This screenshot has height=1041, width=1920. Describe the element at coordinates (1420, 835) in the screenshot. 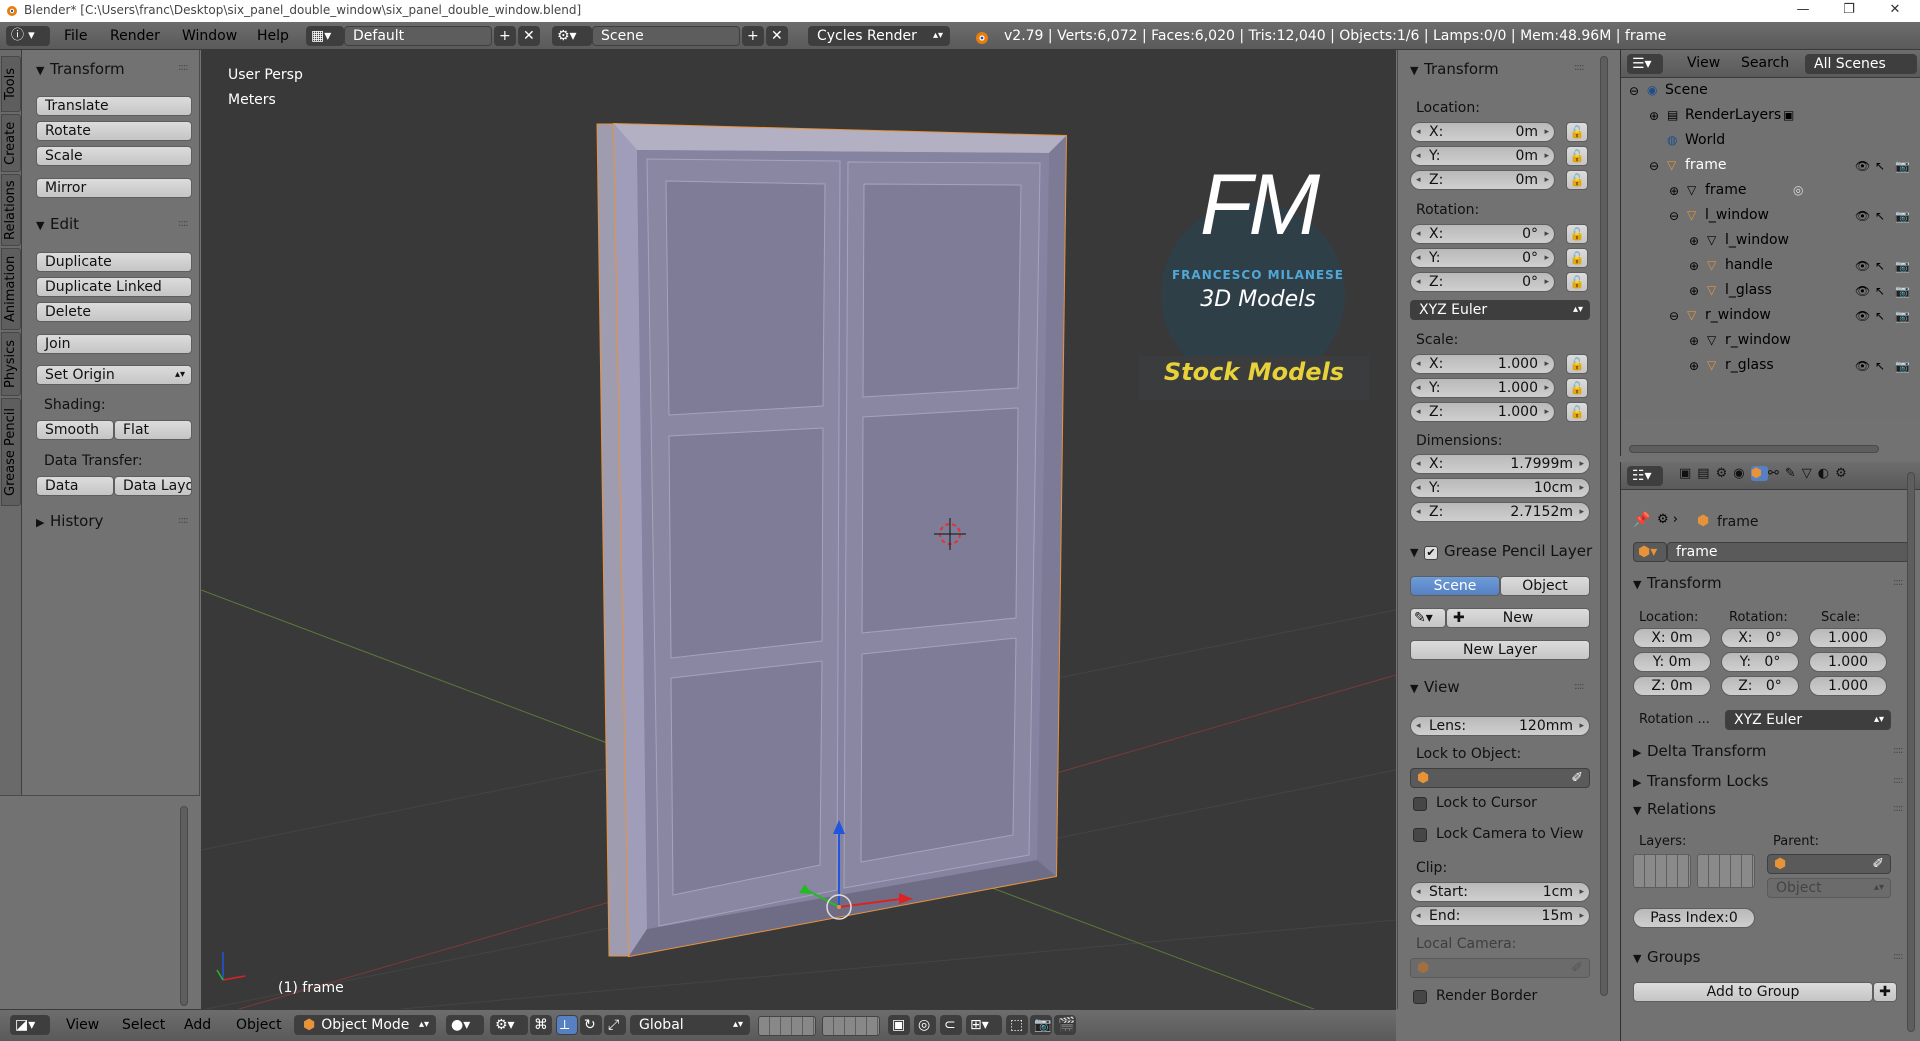

I see `lock-camera-checkbox` at that location.